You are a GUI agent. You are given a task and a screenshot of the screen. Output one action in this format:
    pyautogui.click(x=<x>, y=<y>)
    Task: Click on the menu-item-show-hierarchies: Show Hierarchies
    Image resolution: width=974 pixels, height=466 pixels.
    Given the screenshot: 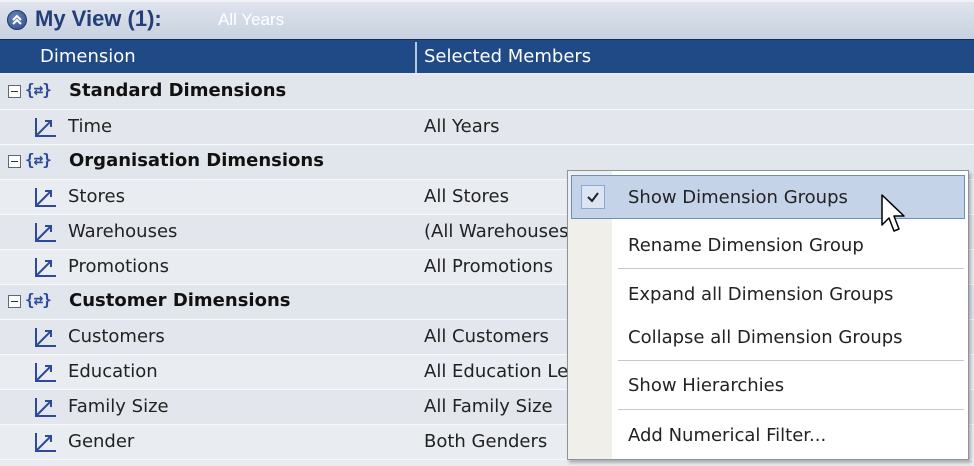 What is the action you would take?
    pyautogui.click(x=768, y=385)
    